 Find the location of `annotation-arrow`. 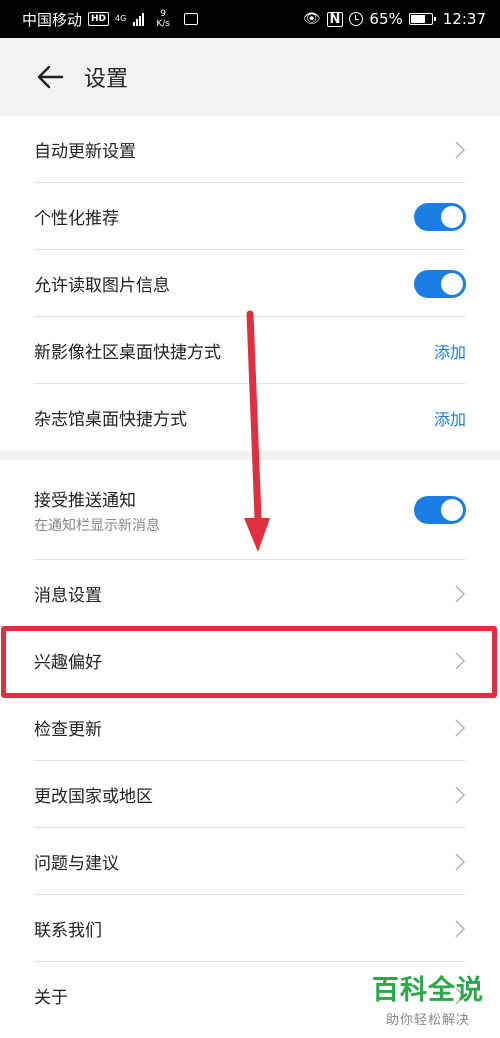

annotation-arrow is located at coordinates (257, 431).